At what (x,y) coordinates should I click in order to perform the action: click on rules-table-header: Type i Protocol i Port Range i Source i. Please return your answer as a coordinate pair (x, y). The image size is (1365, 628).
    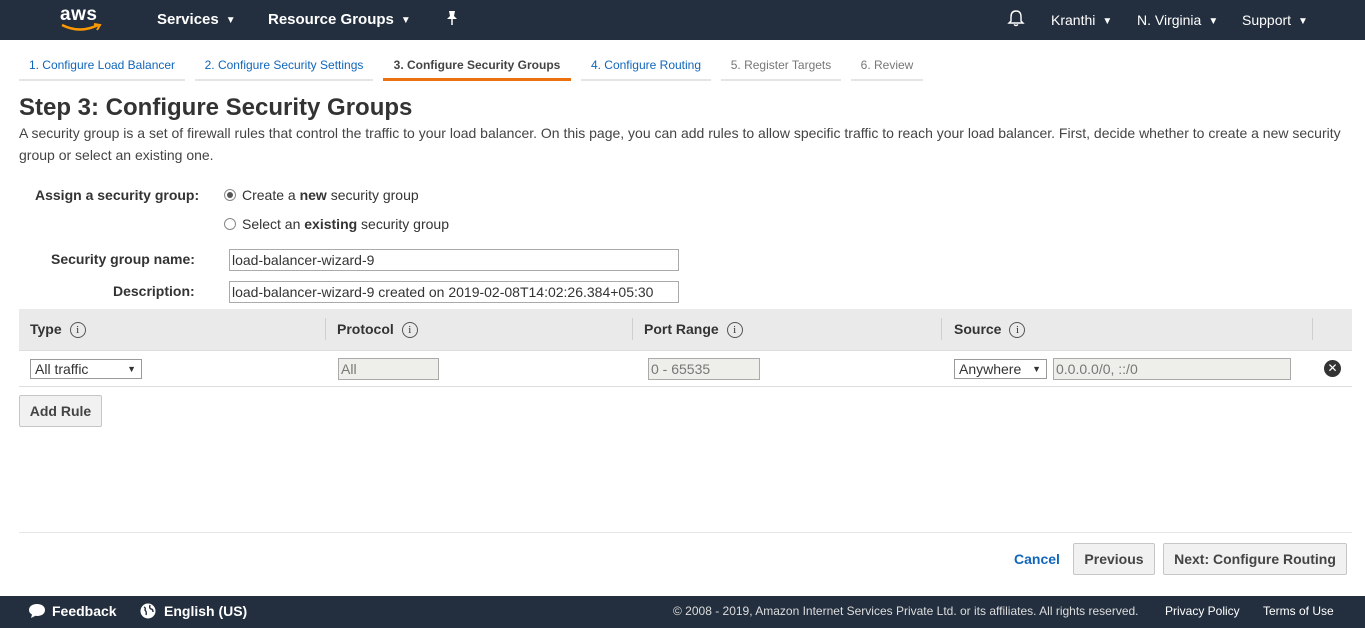
    Looking at the image, I should click on (685, 330).